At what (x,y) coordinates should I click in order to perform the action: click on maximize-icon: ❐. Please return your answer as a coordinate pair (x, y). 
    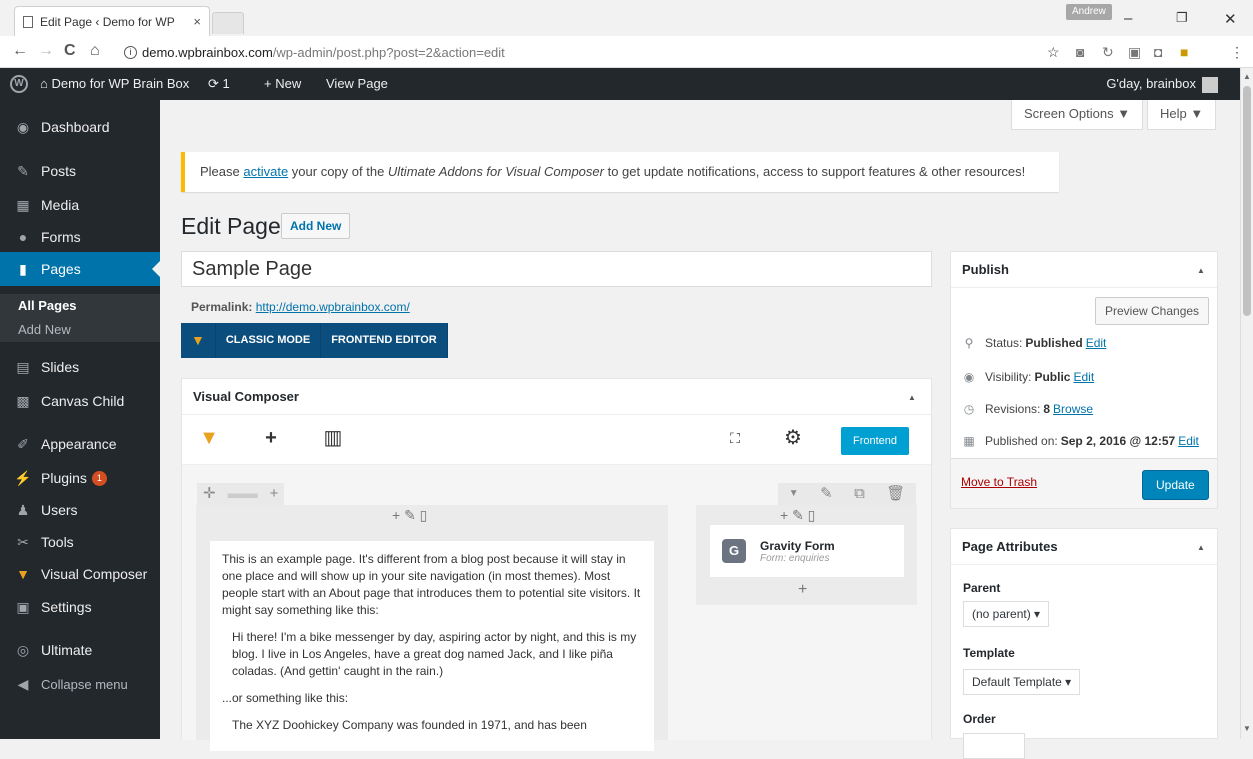
    Looking at the image, I should click on (1182, 18).